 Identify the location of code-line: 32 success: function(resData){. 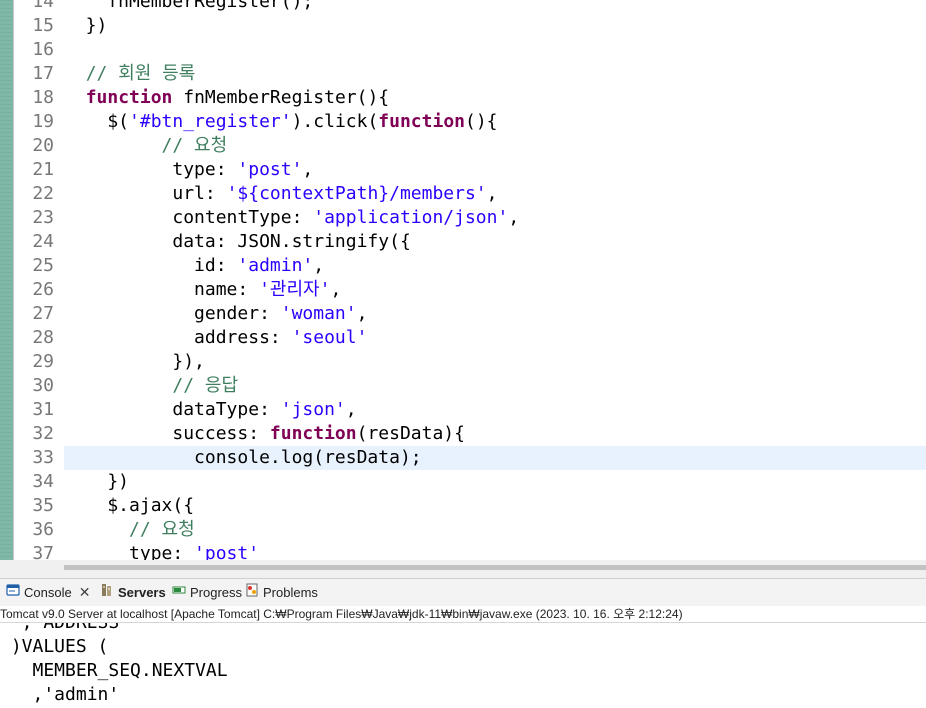
(470, 434).